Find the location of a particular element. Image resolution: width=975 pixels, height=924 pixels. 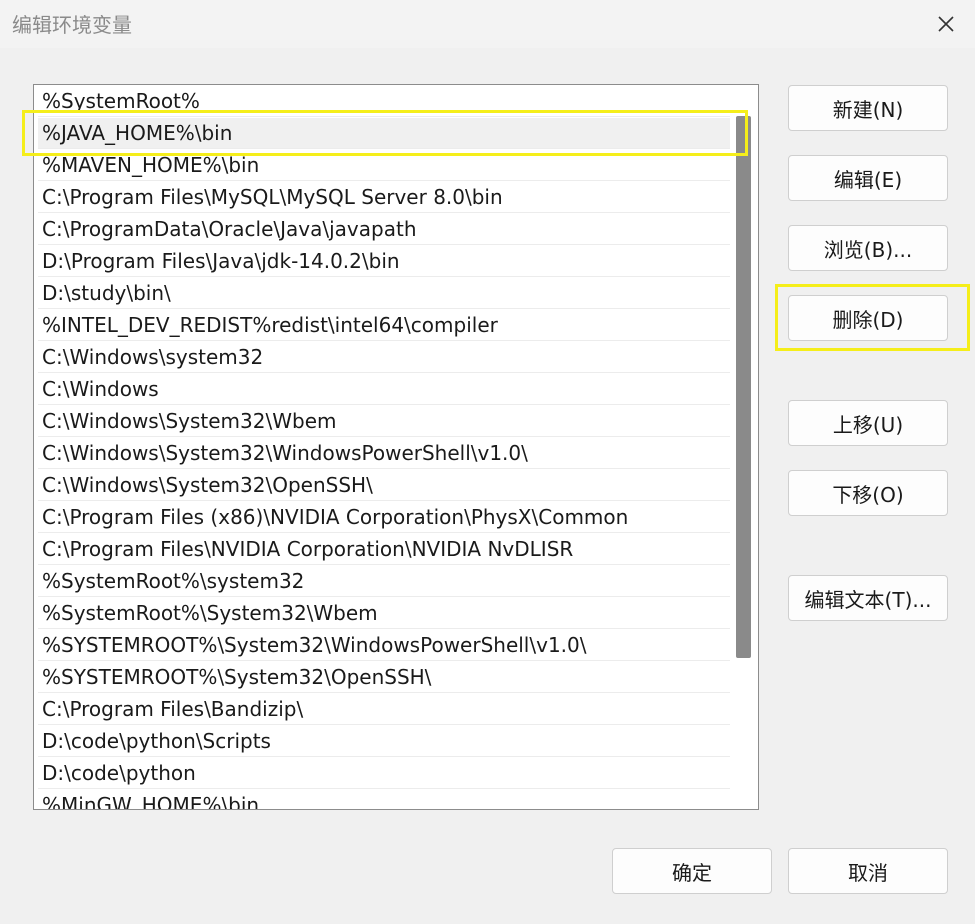

list-item: C:\Windows\System32\Wbem is located at coordinates (384, 421).